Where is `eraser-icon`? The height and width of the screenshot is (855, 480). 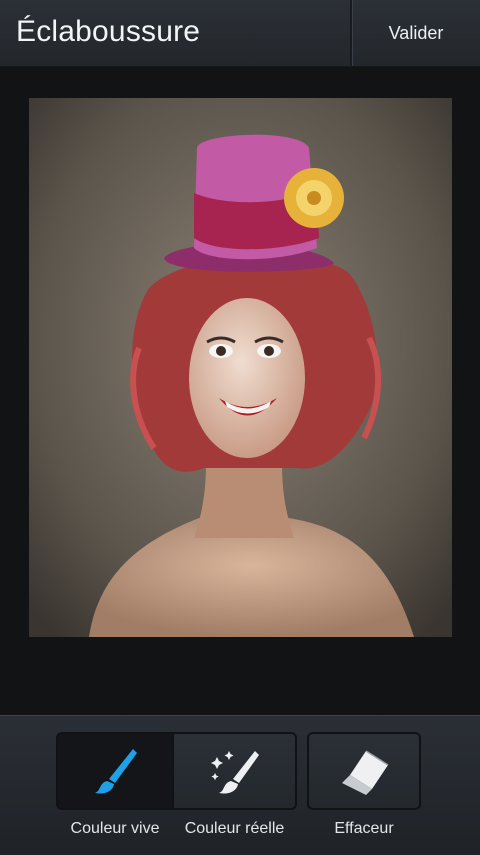 eraser-icon is located at coordinates (365, 772).